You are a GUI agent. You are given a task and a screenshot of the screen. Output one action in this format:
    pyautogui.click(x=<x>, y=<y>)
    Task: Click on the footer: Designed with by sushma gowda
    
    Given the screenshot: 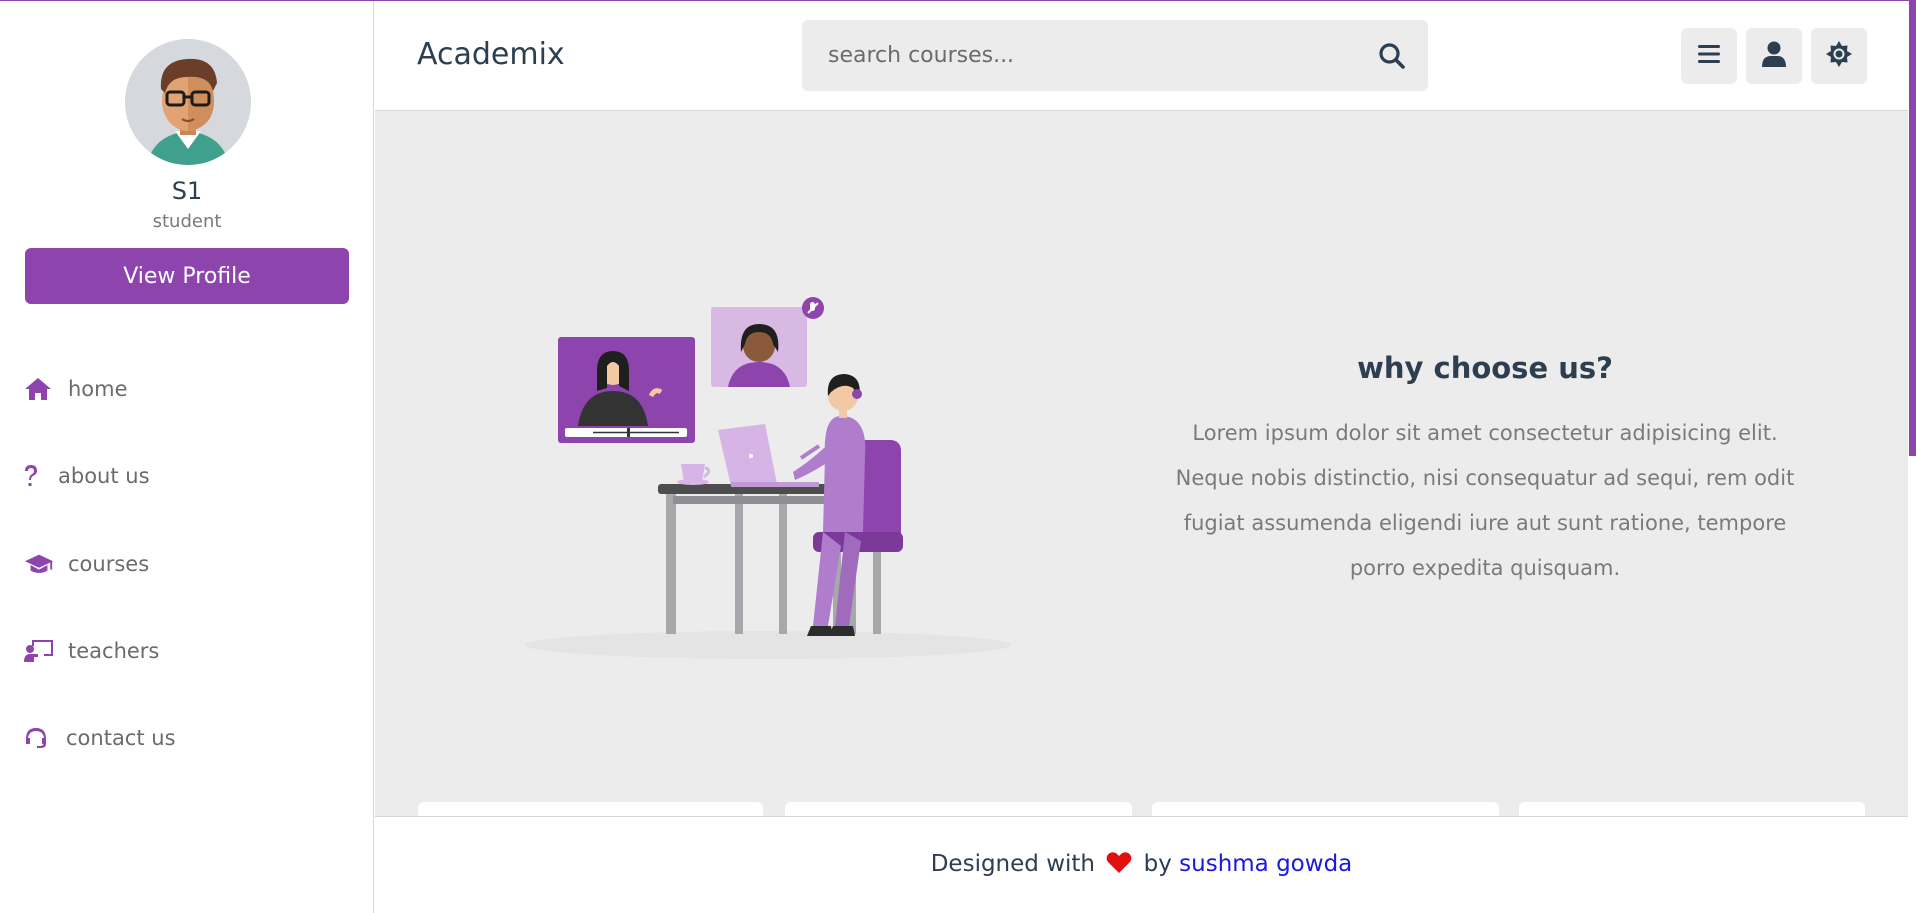 What is the action you would take?
    pyautogui.click(x=1145, y=864)
    